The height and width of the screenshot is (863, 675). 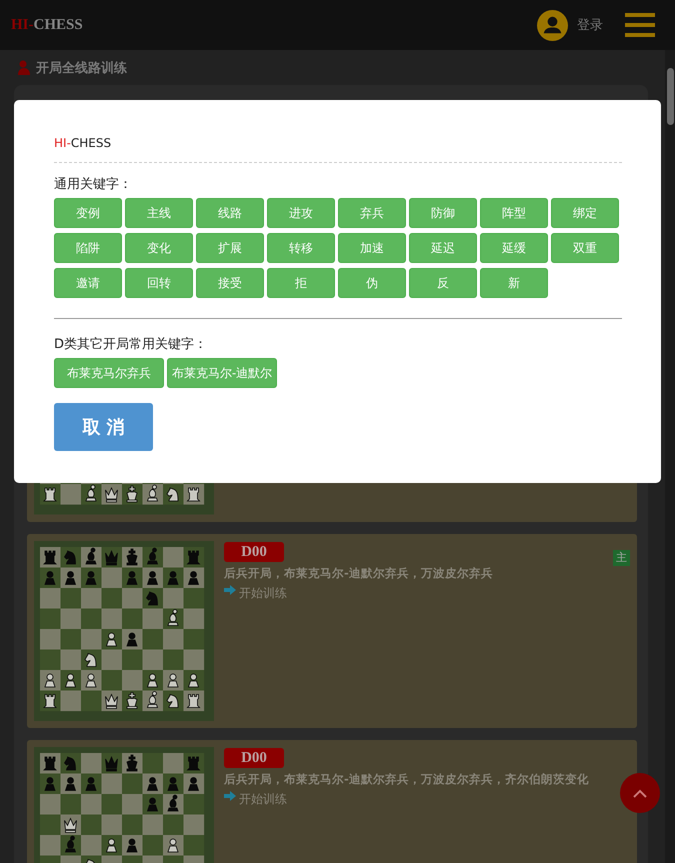 What do you see at coordinates (359, 573) in the screenshot?
I see `opening-name: 后兵开局，布莱克马尔-迪默尔弃兵，万波皮尔弃兵` at bounding box center [359, 573].